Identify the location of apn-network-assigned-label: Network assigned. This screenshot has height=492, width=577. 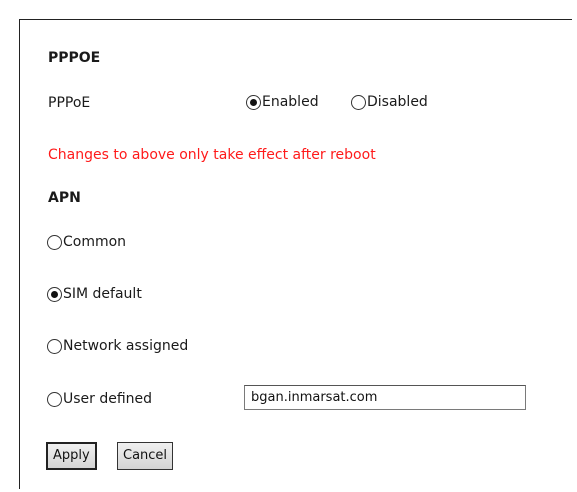
(126, 346).